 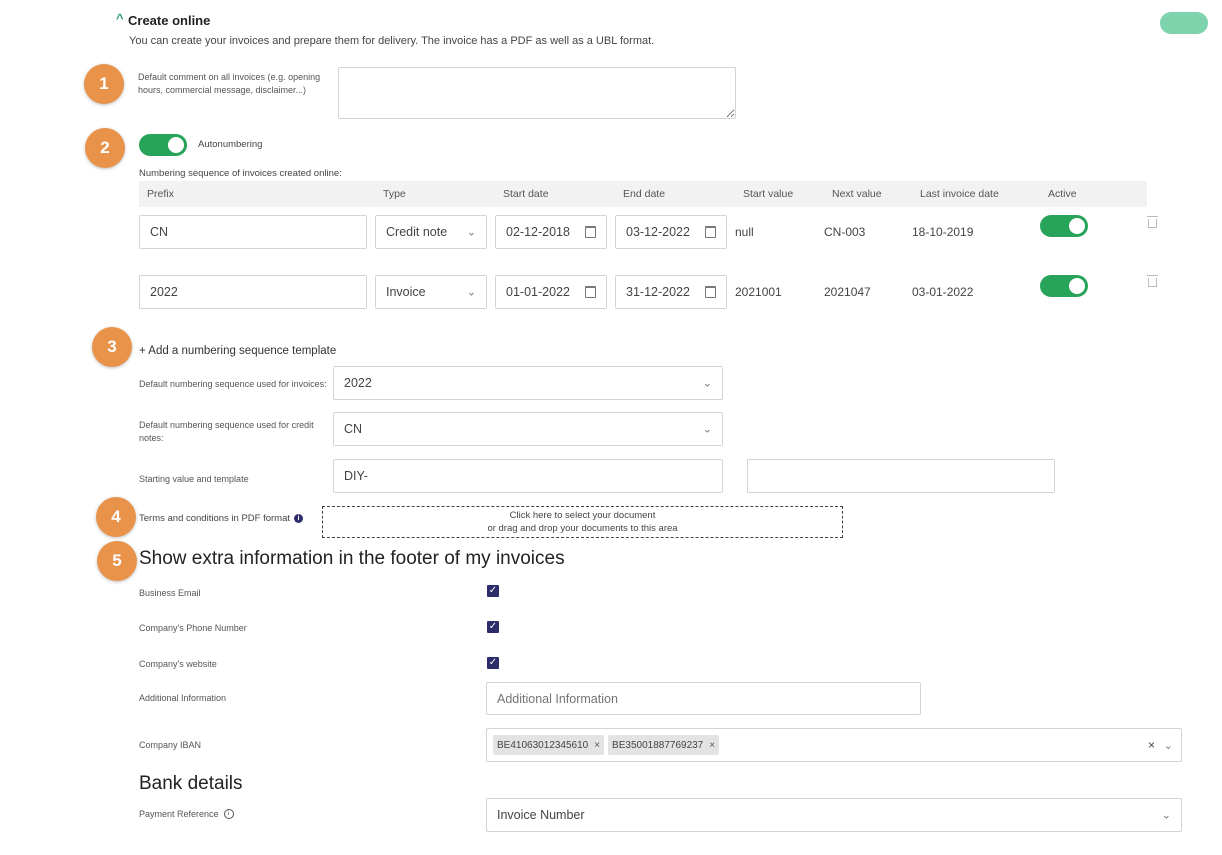 What do you see at coordinates (170, 593) in the screenshot?
I see `business-email-label: Business Email` at bounding box center [170, 593].